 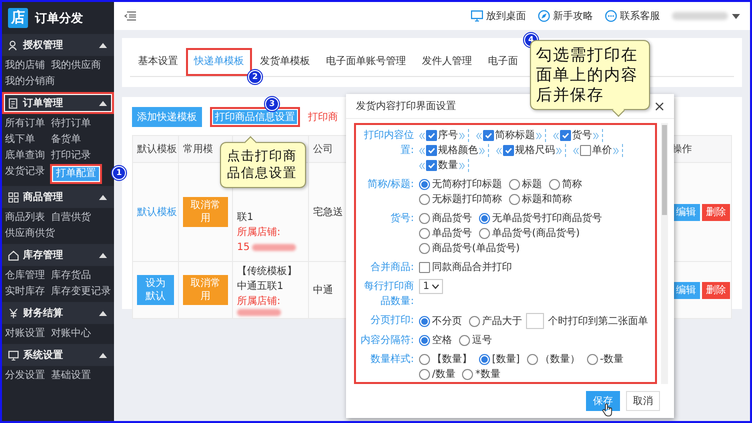 I want to click on tab: 电子面, so click(x=503, y=62).